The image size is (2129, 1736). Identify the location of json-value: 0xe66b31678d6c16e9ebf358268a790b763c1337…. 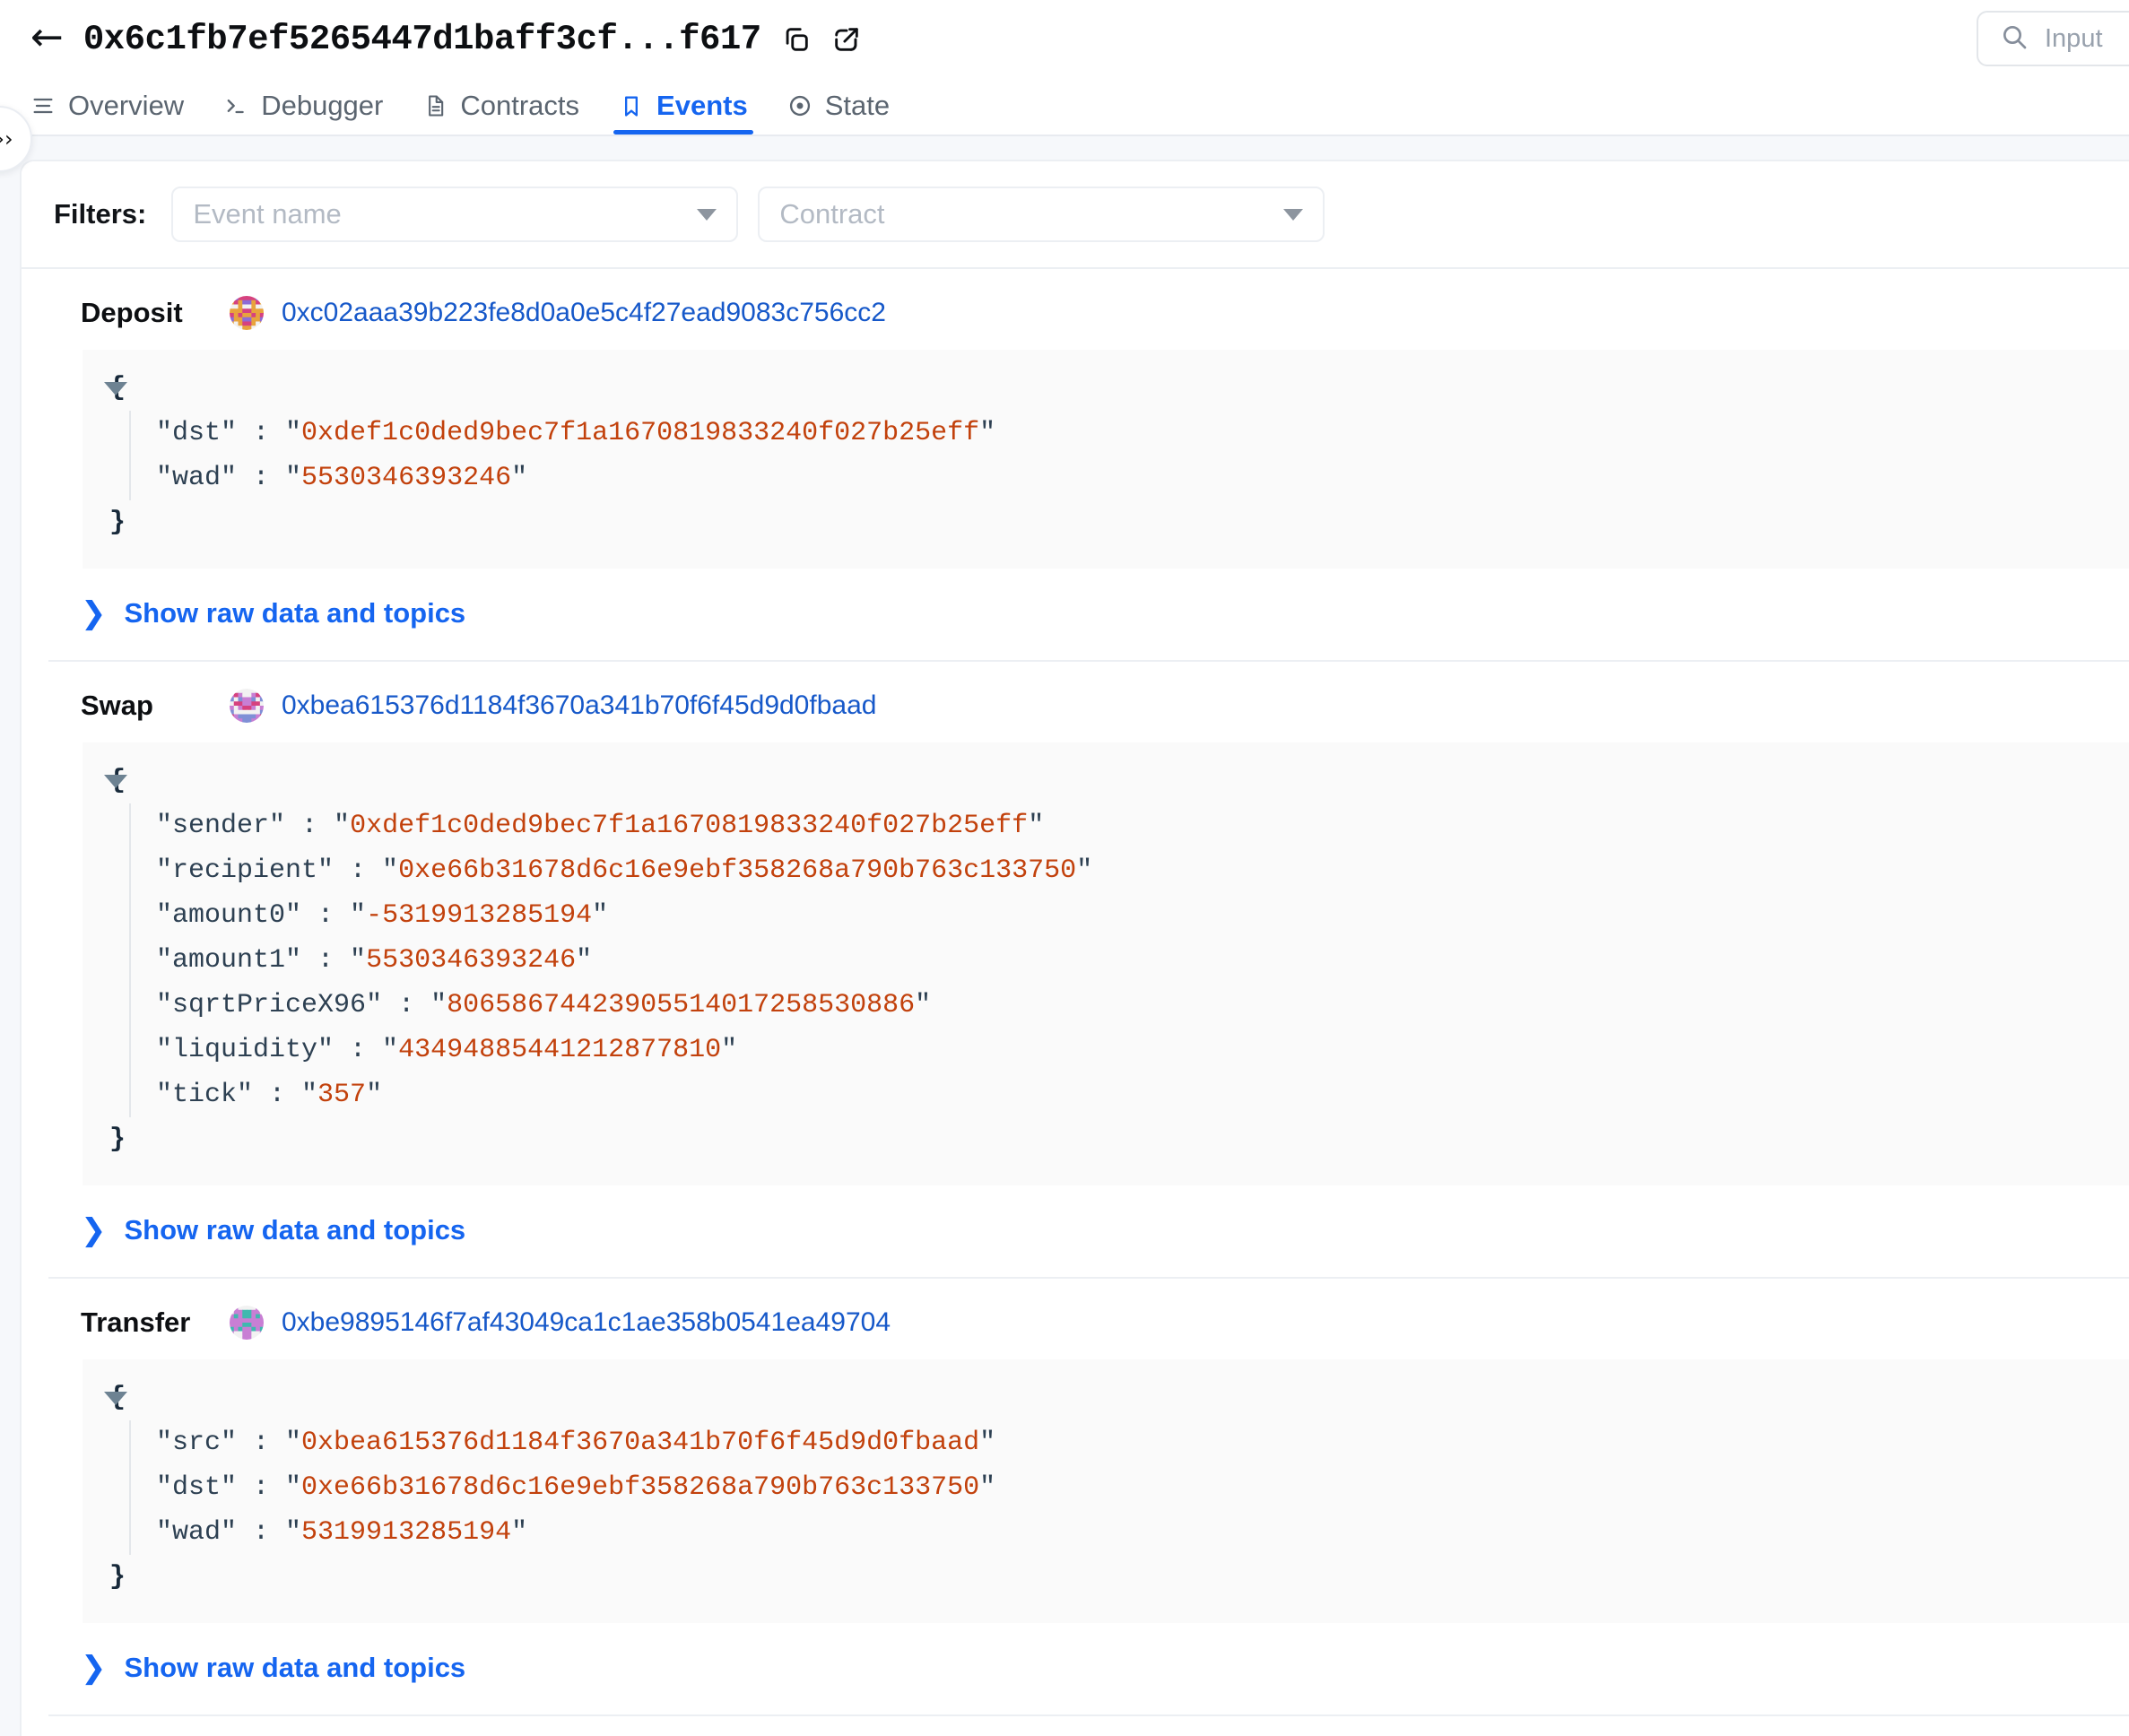
(640, 1488).